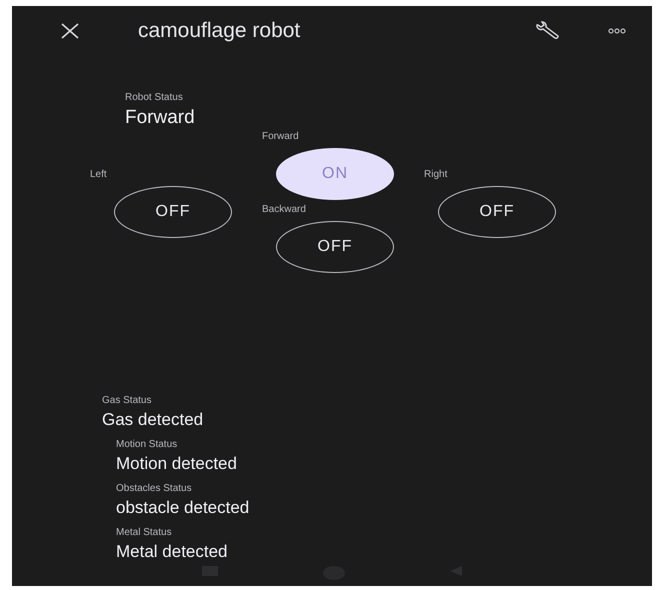 The width and height of the screenshot is (664, 590). What do you see at coordinates (177, 464) in the screenshot?
I see `sensor-value: Motion detected` at bounding box center [177, 464].